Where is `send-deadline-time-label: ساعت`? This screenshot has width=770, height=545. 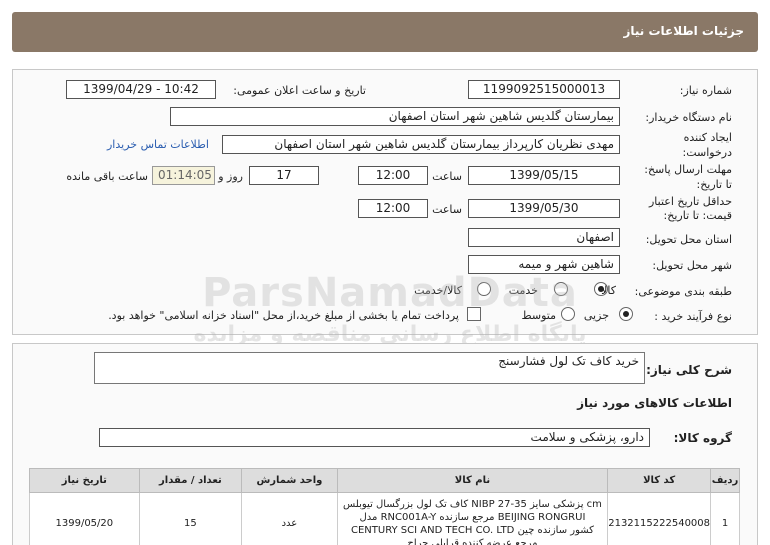
send-deadline-time-label: ساعت is located at coordinates (447, 176).